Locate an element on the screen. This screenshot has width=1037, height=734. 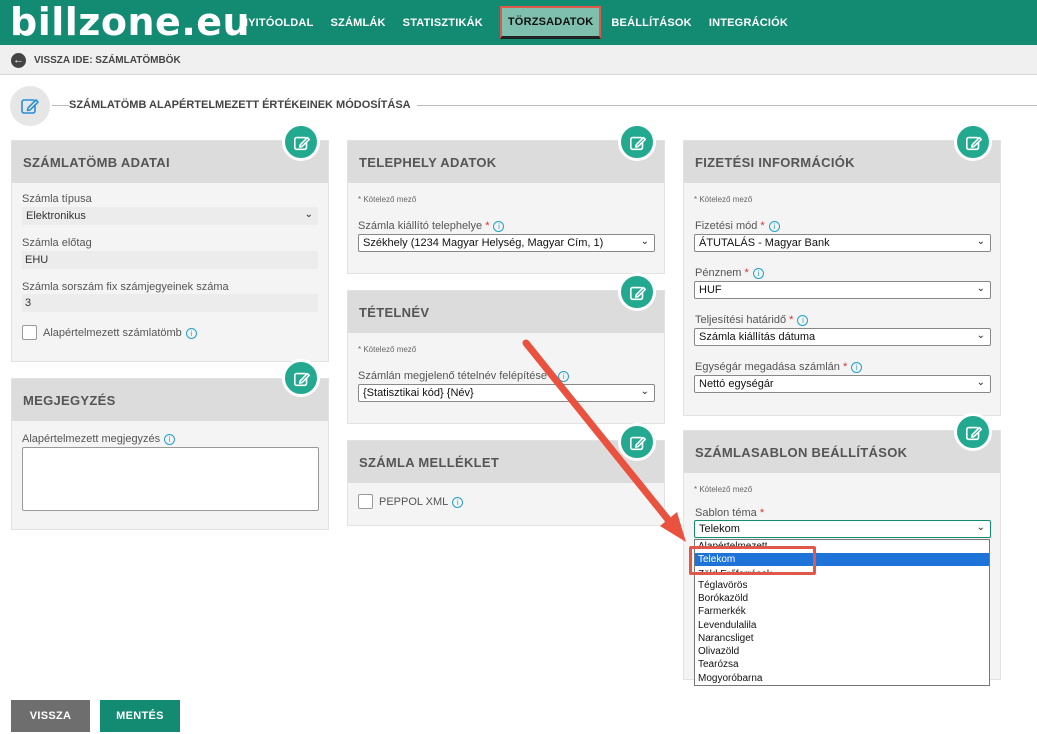
save-button: MENTÉS is located at coordinates (140, 716).